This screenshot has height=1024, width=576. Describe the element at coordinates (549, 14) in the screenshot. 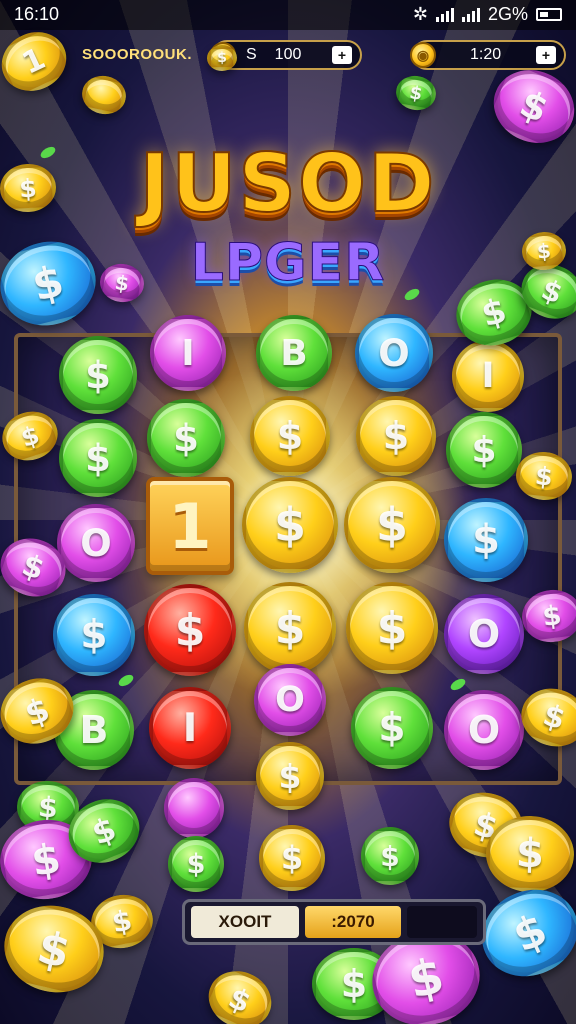

I see `battery-icon` at that location.